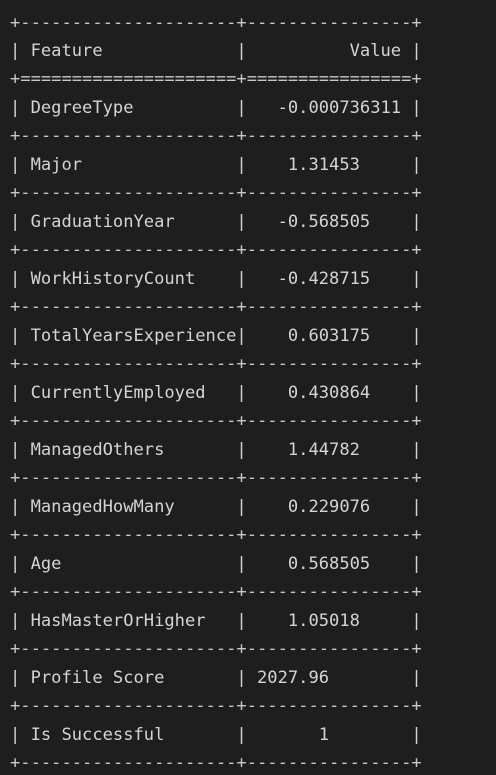  Describe the element at coordinates (216, 336) in the screenshot. I see `table-row: | TotalYearsExperience| 0.603175 |` at that location.